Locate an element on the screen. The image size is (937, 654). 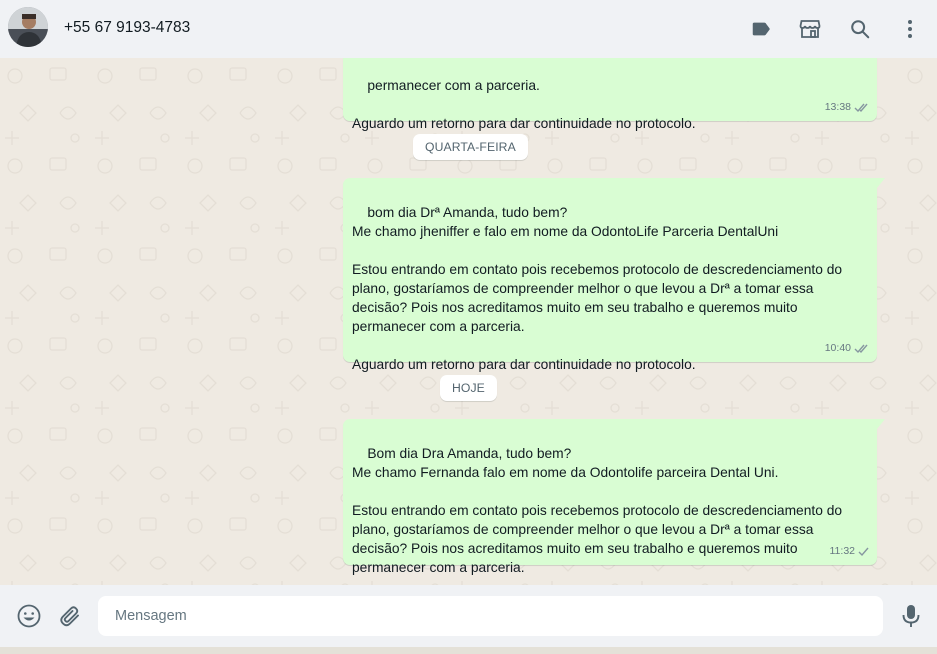
avatar-photo is located at coordinates (28, 27).